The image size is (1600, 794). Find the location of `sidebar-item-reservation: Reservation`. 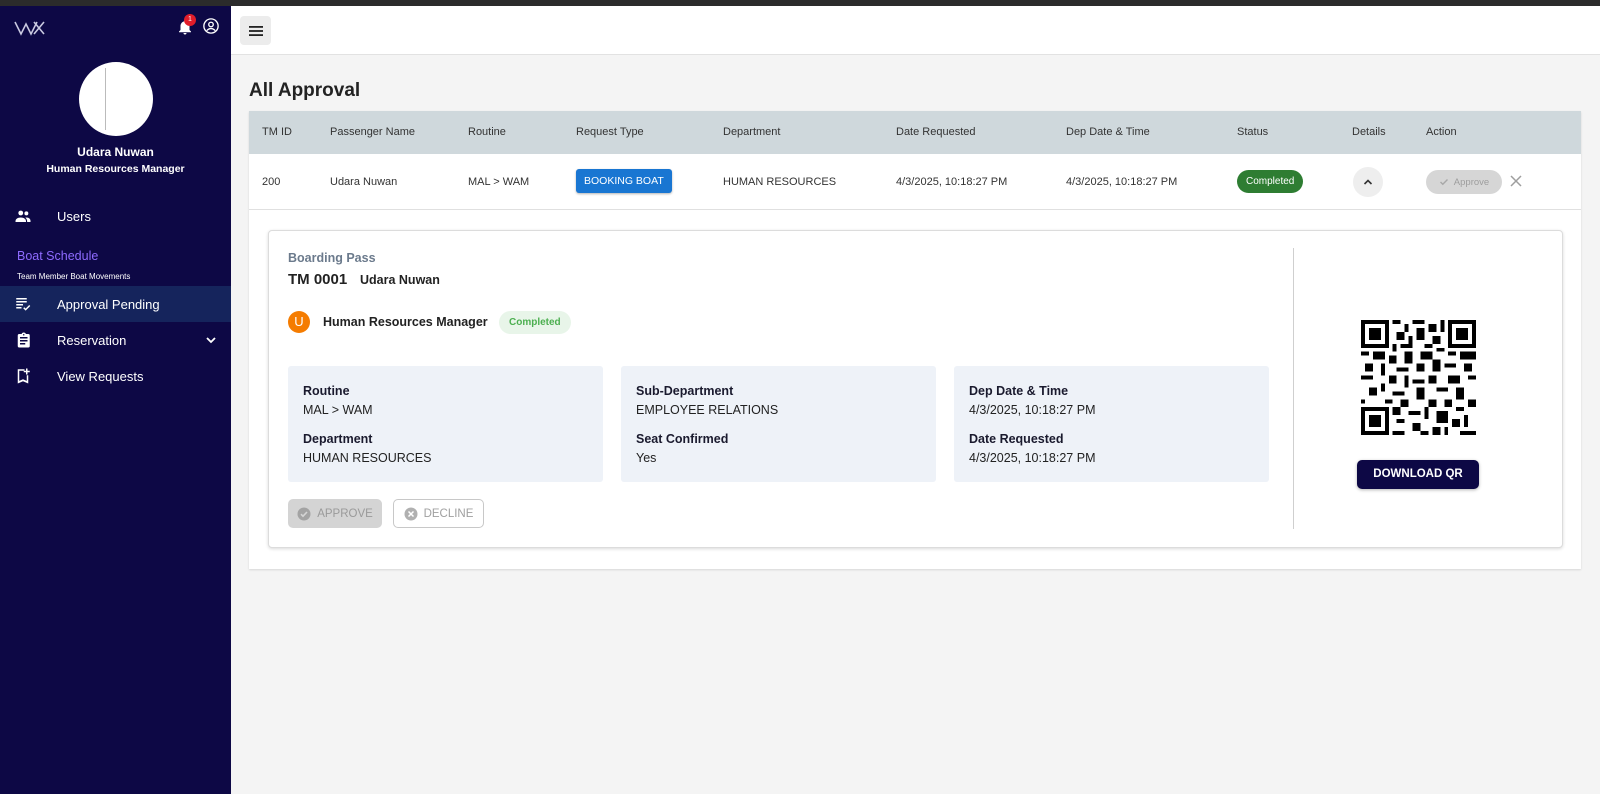

sidebar-item-reservation: Reservation is located at coordinates (115, 340).